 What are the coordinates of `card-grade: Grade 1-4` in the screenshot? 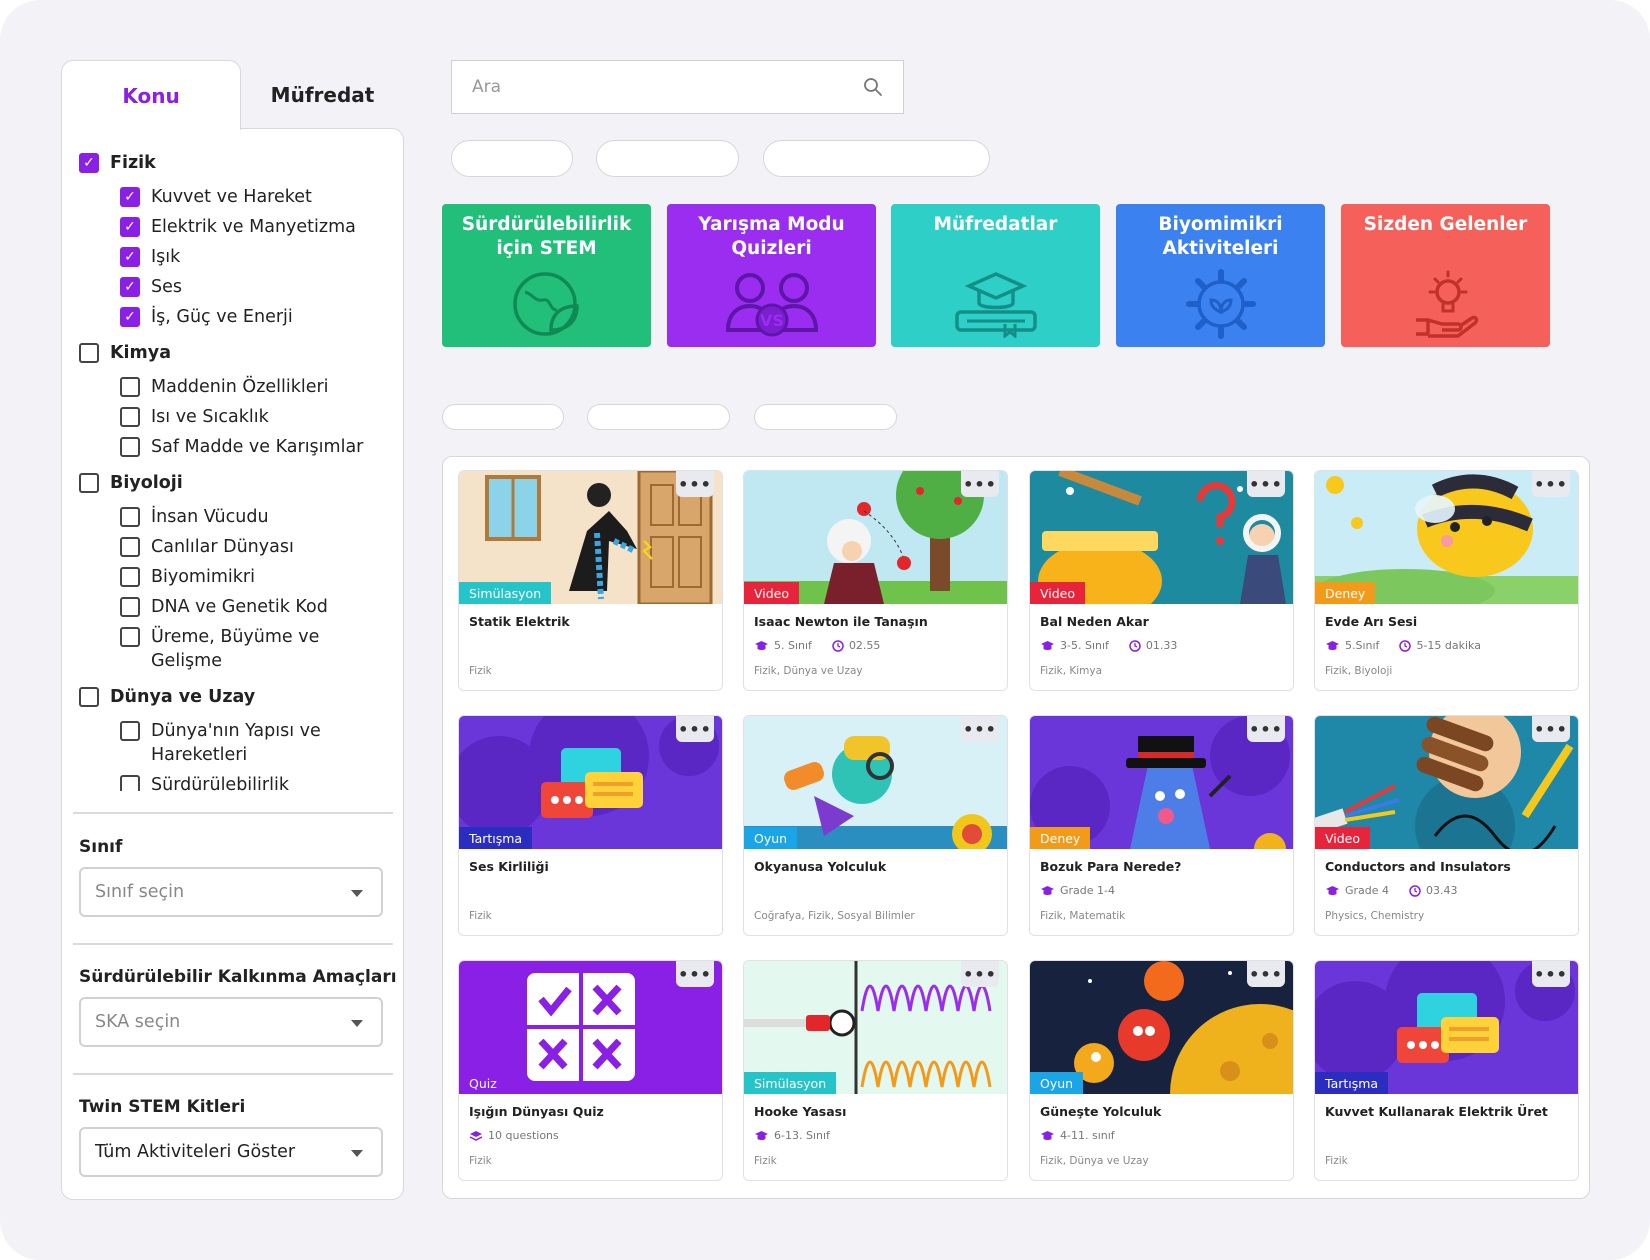 It's located at (1087, 890).